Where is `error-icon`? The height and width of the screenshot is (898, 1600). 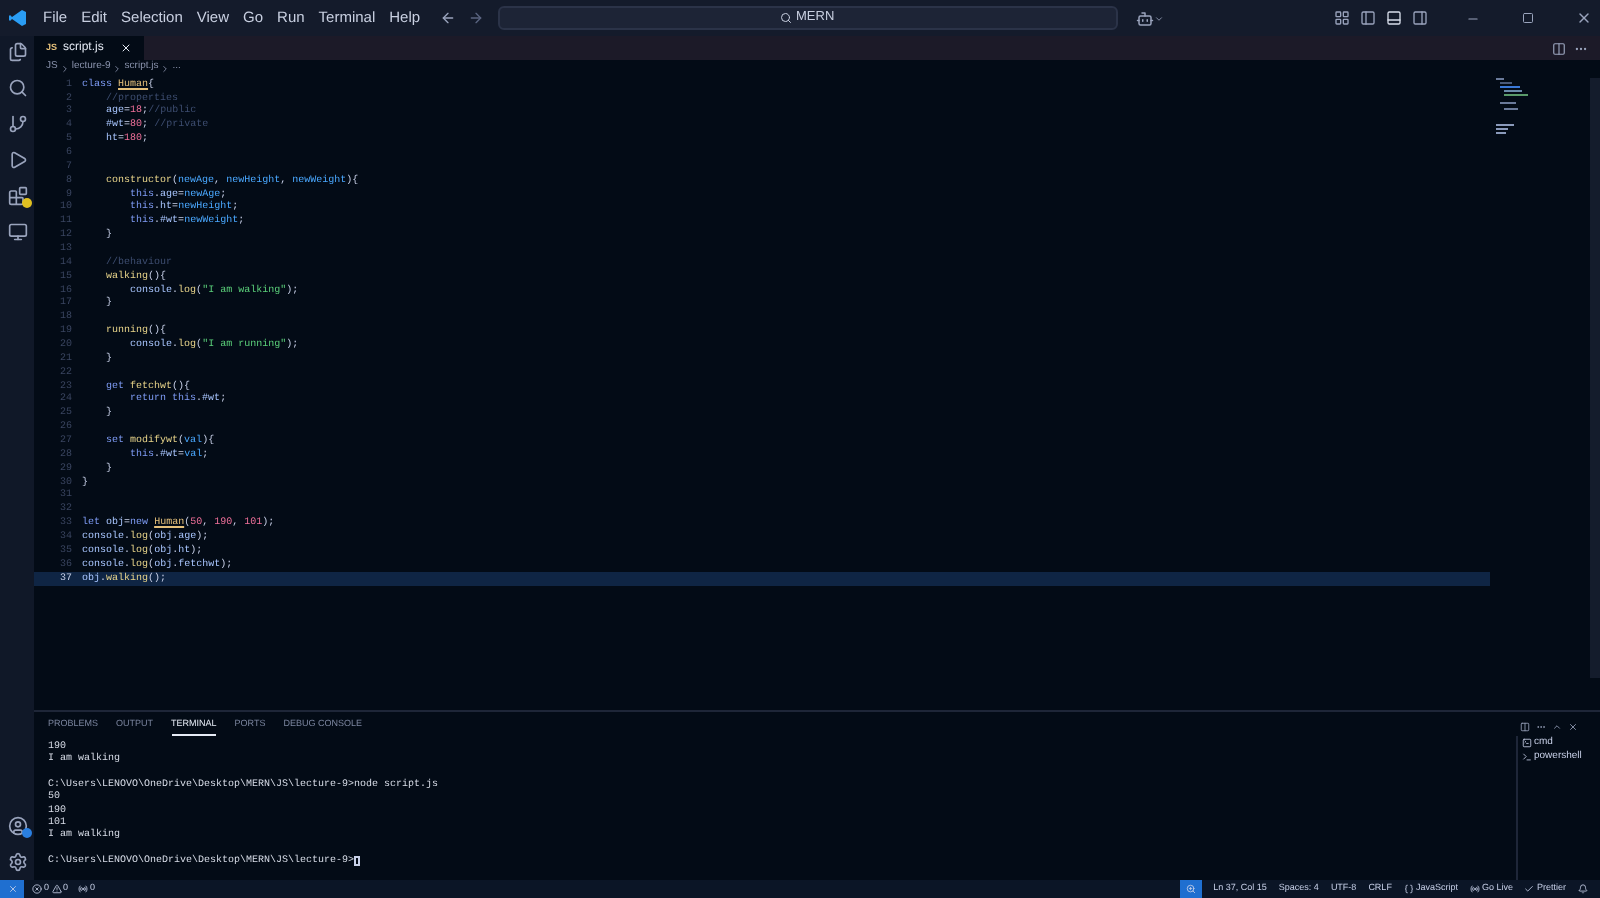
error-icon is located at coordinates (37, 889).